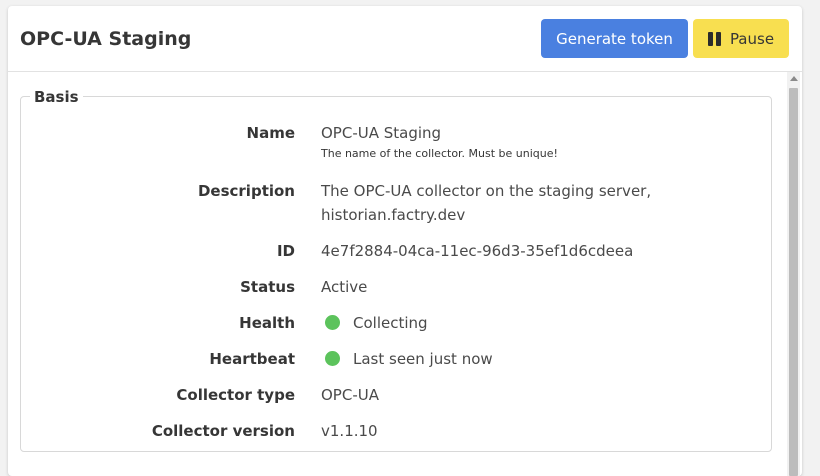 This screenshot has height=476, width=820. What do you see at coordinates (714, 38) in the screenshot?
I see `pause-icon` at bounding box center [714, 38].